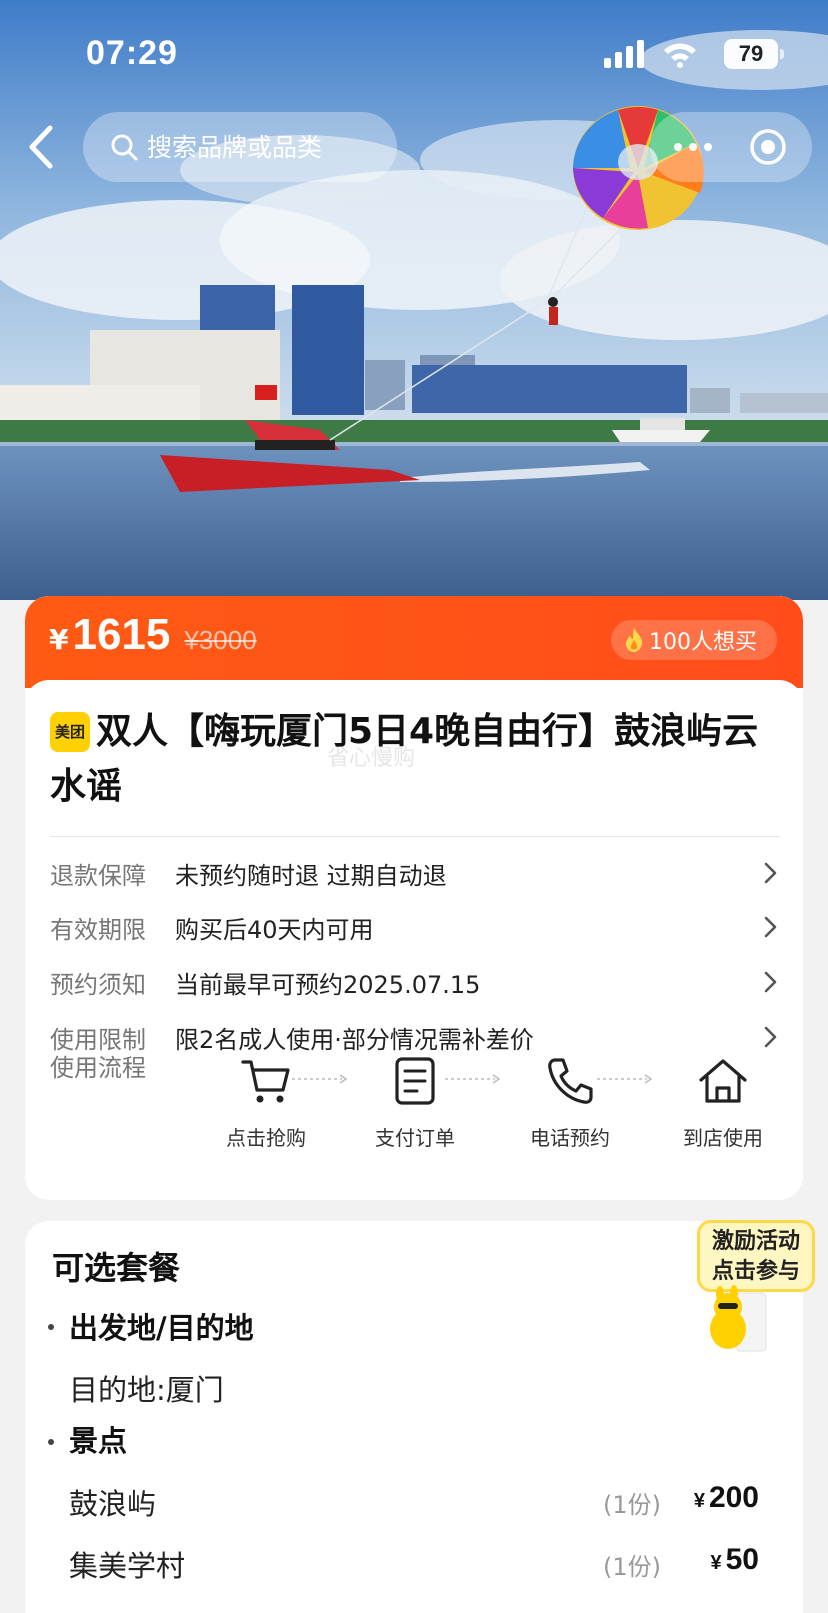 The height and width of the screenshot is (1613, 828). I want to click on section-title: 可选套餐, so click(116, 1268).